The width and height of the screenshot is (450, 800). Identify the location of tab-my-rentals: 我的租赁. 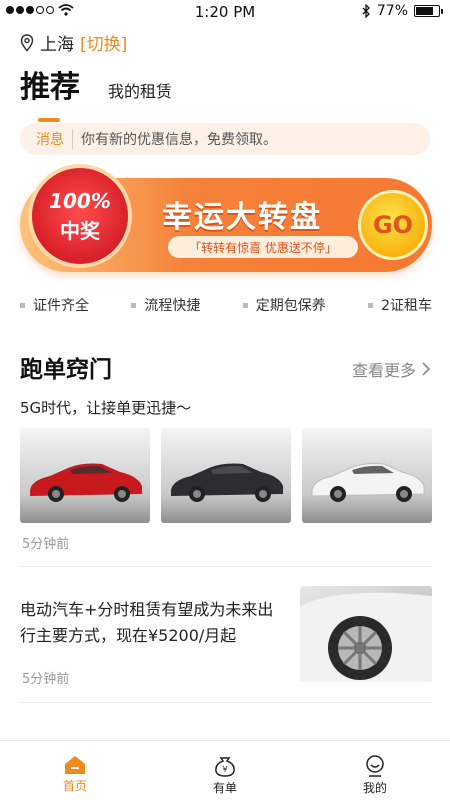
(140, 92).